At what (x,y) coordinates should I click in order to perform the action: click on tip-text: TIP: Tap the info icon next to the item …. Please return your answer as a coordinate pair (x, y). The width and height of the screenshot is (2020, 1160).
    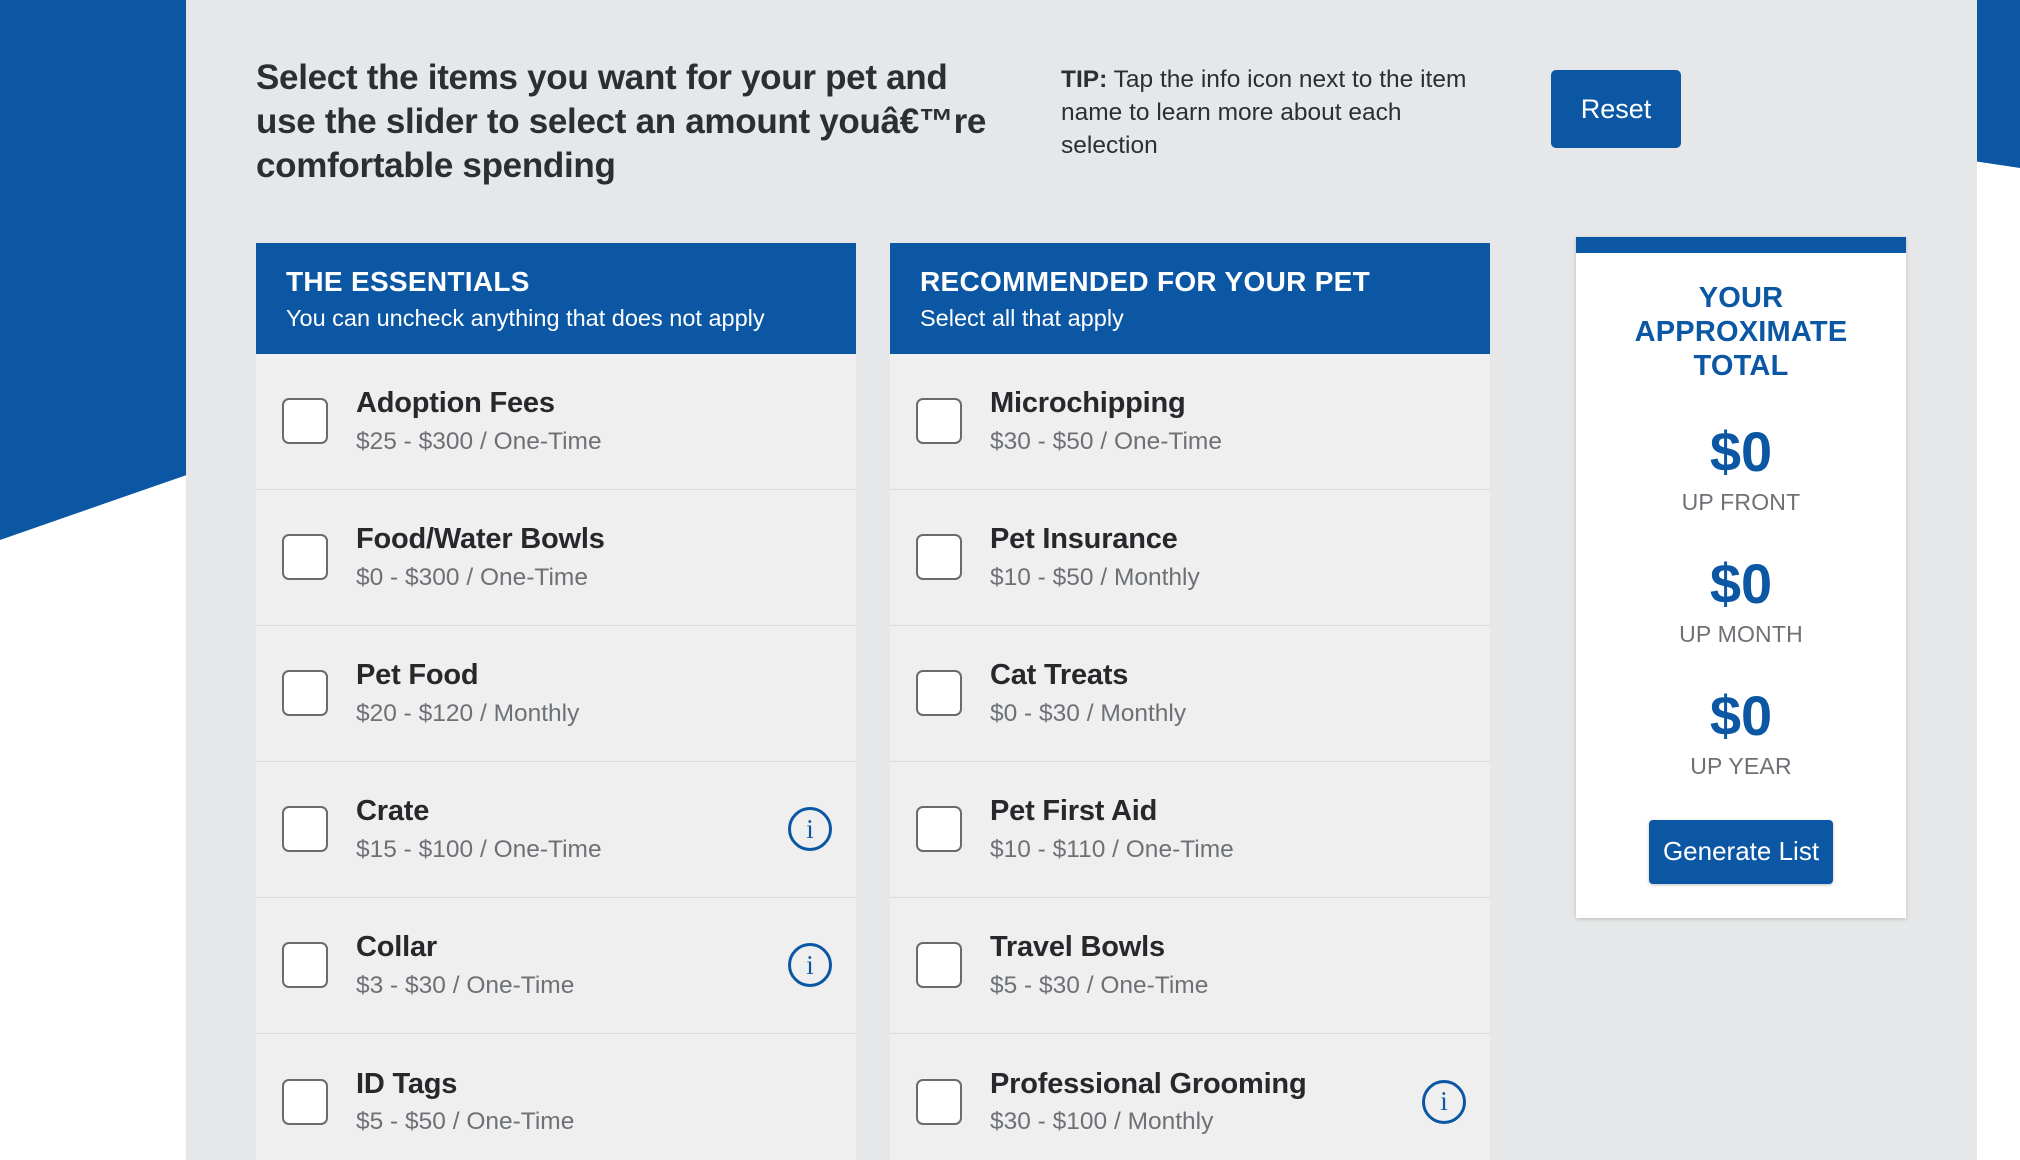
    Looking at the image, I should click on (1276, 113).